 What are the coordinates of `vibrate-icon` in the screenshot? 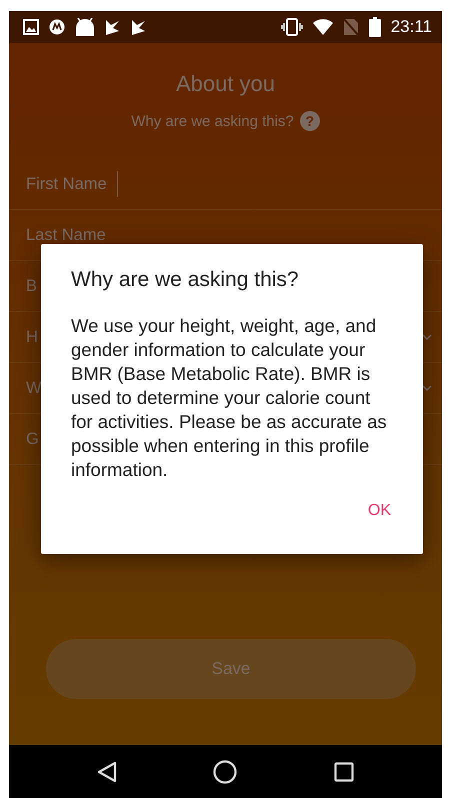 It's located at (291, 27).